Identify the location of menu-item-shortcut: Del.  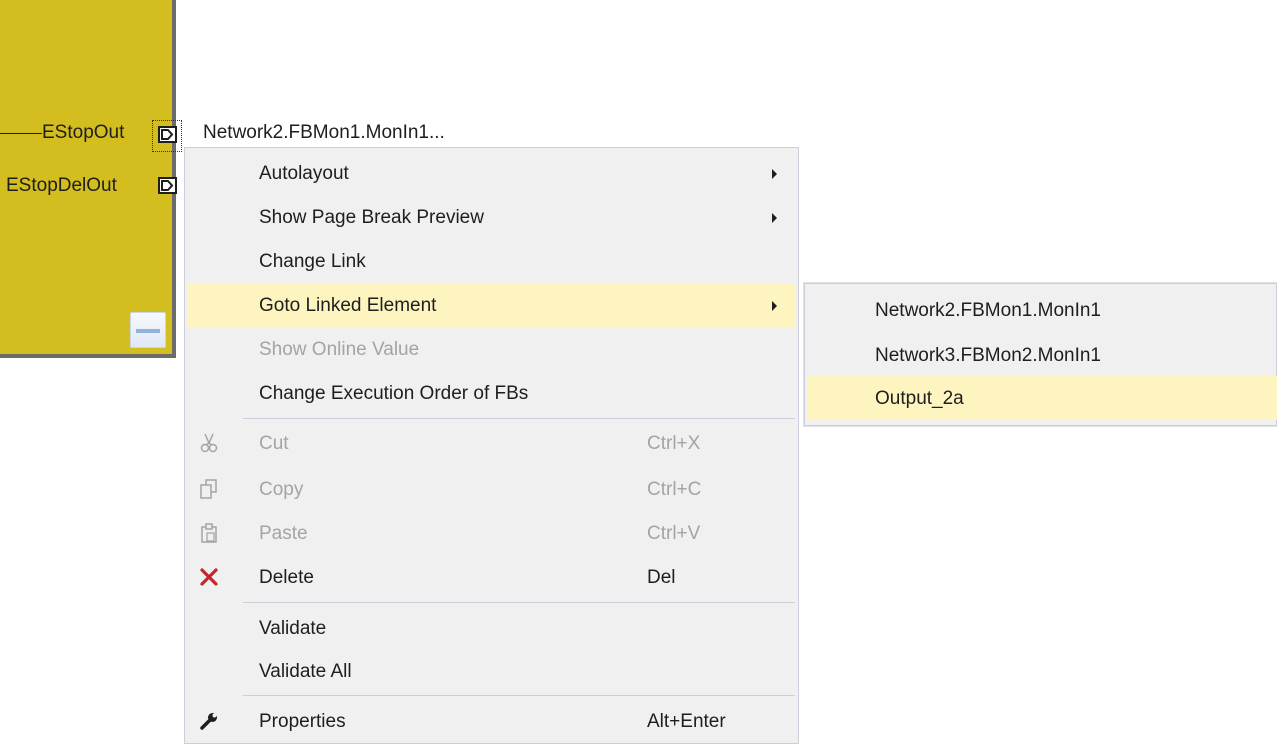
(661, 577).